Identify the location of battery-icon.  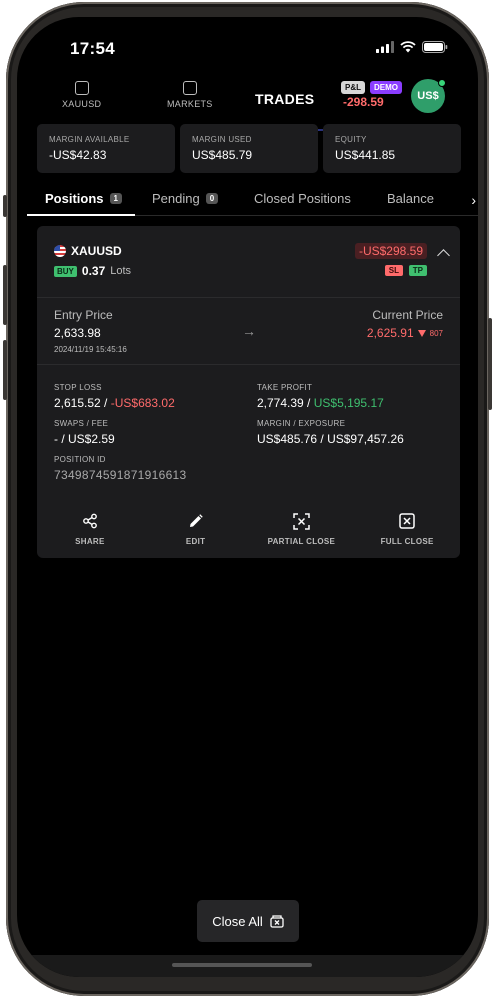
(435, 47).